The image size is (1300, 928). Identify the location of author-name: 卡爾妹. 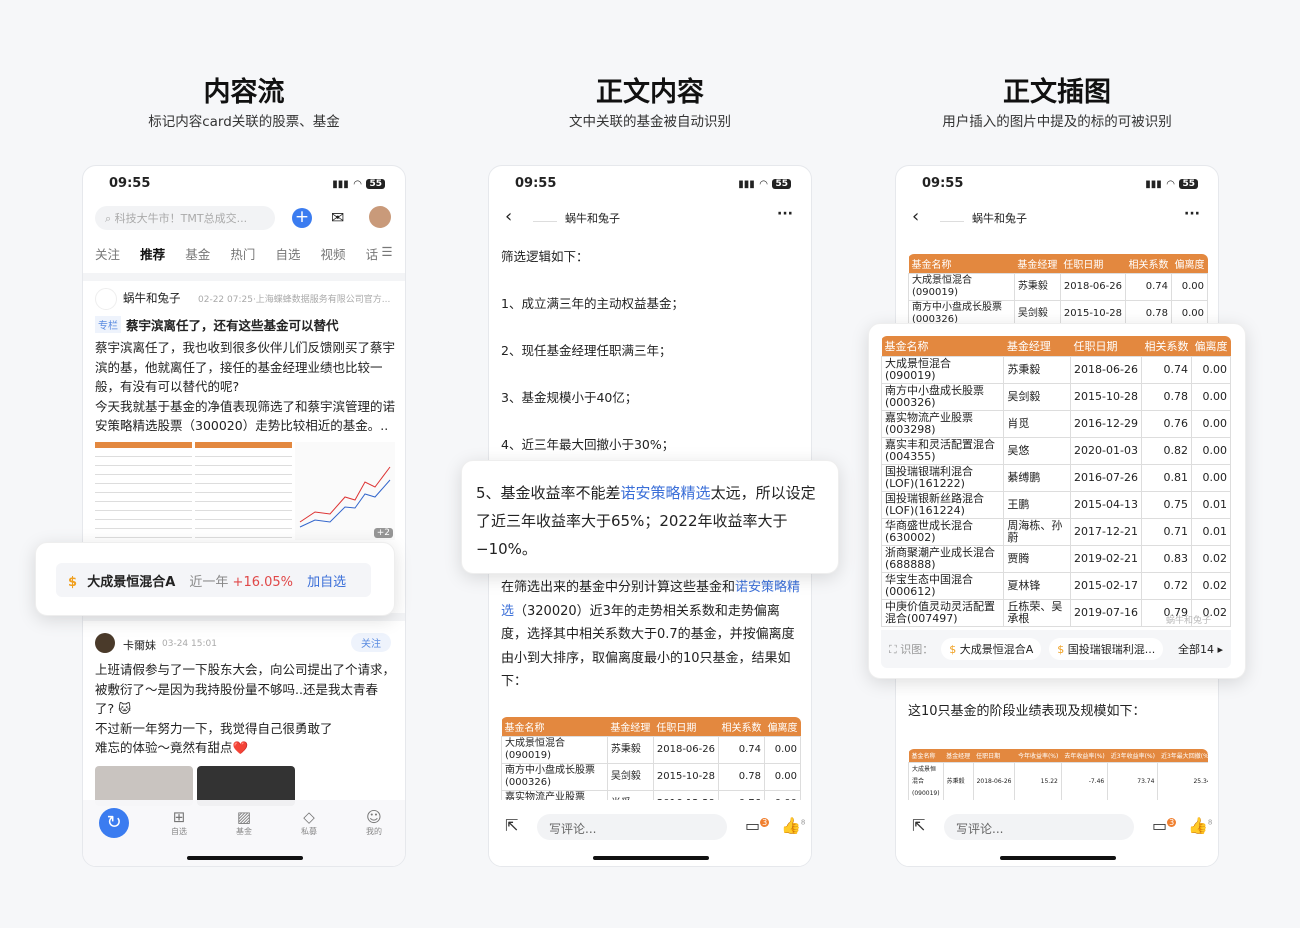
(139, 645).